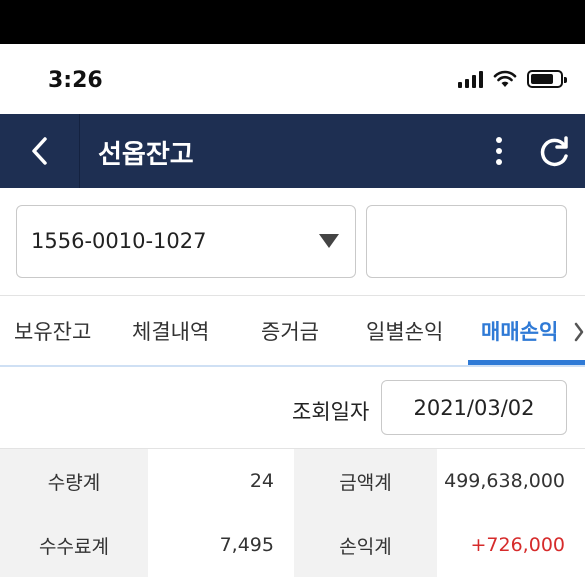 The width and height of the screenshot is (585, 577). I want to click on pnl-label: 손익계, so click(365, 545).